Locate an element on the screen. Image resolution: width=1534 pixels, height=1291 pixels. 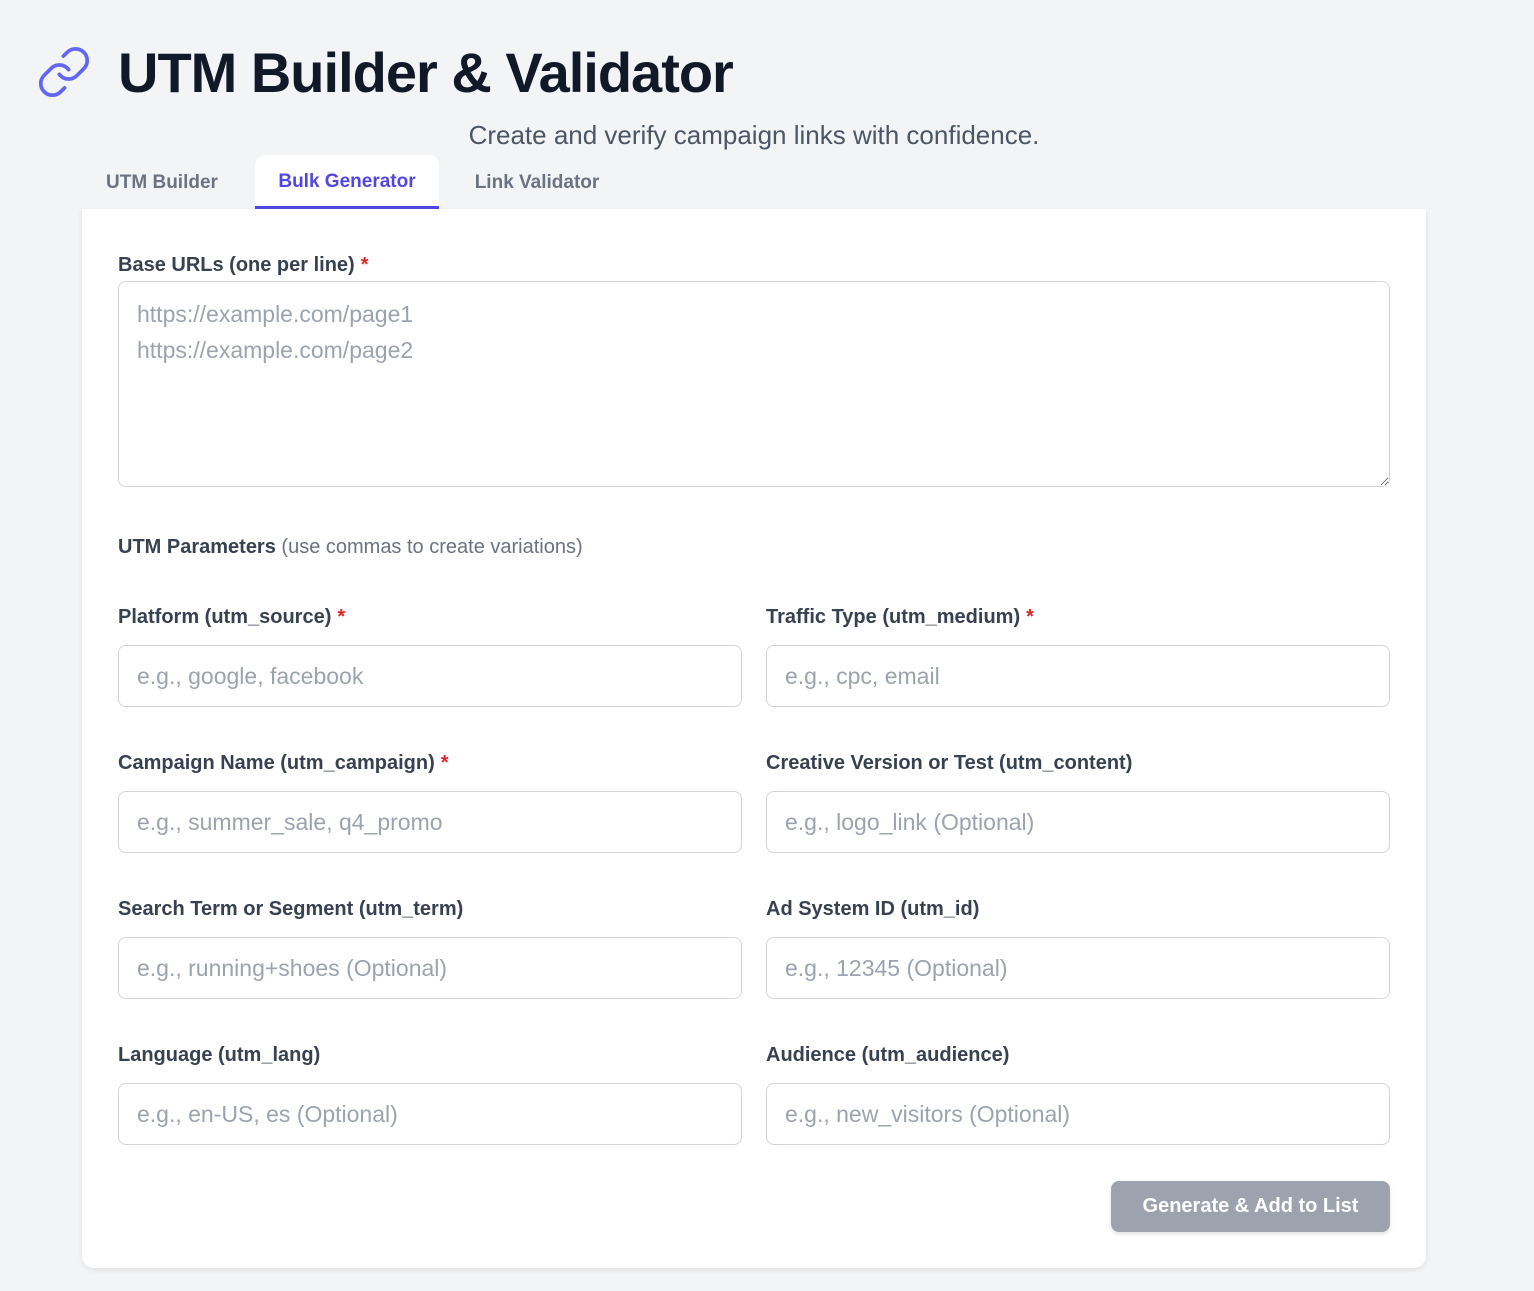
utm-id-input is located at coordinates (1078, 968).